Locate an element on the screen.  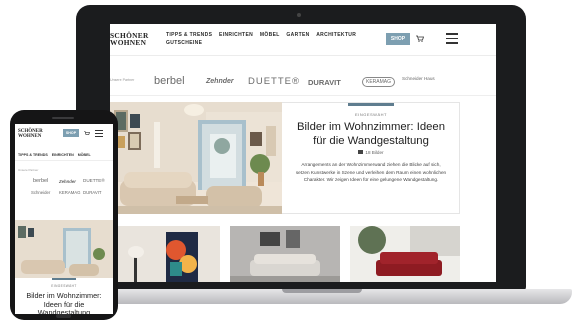
gallery-count: 18 Bilder is located at coordinates (371, 152).